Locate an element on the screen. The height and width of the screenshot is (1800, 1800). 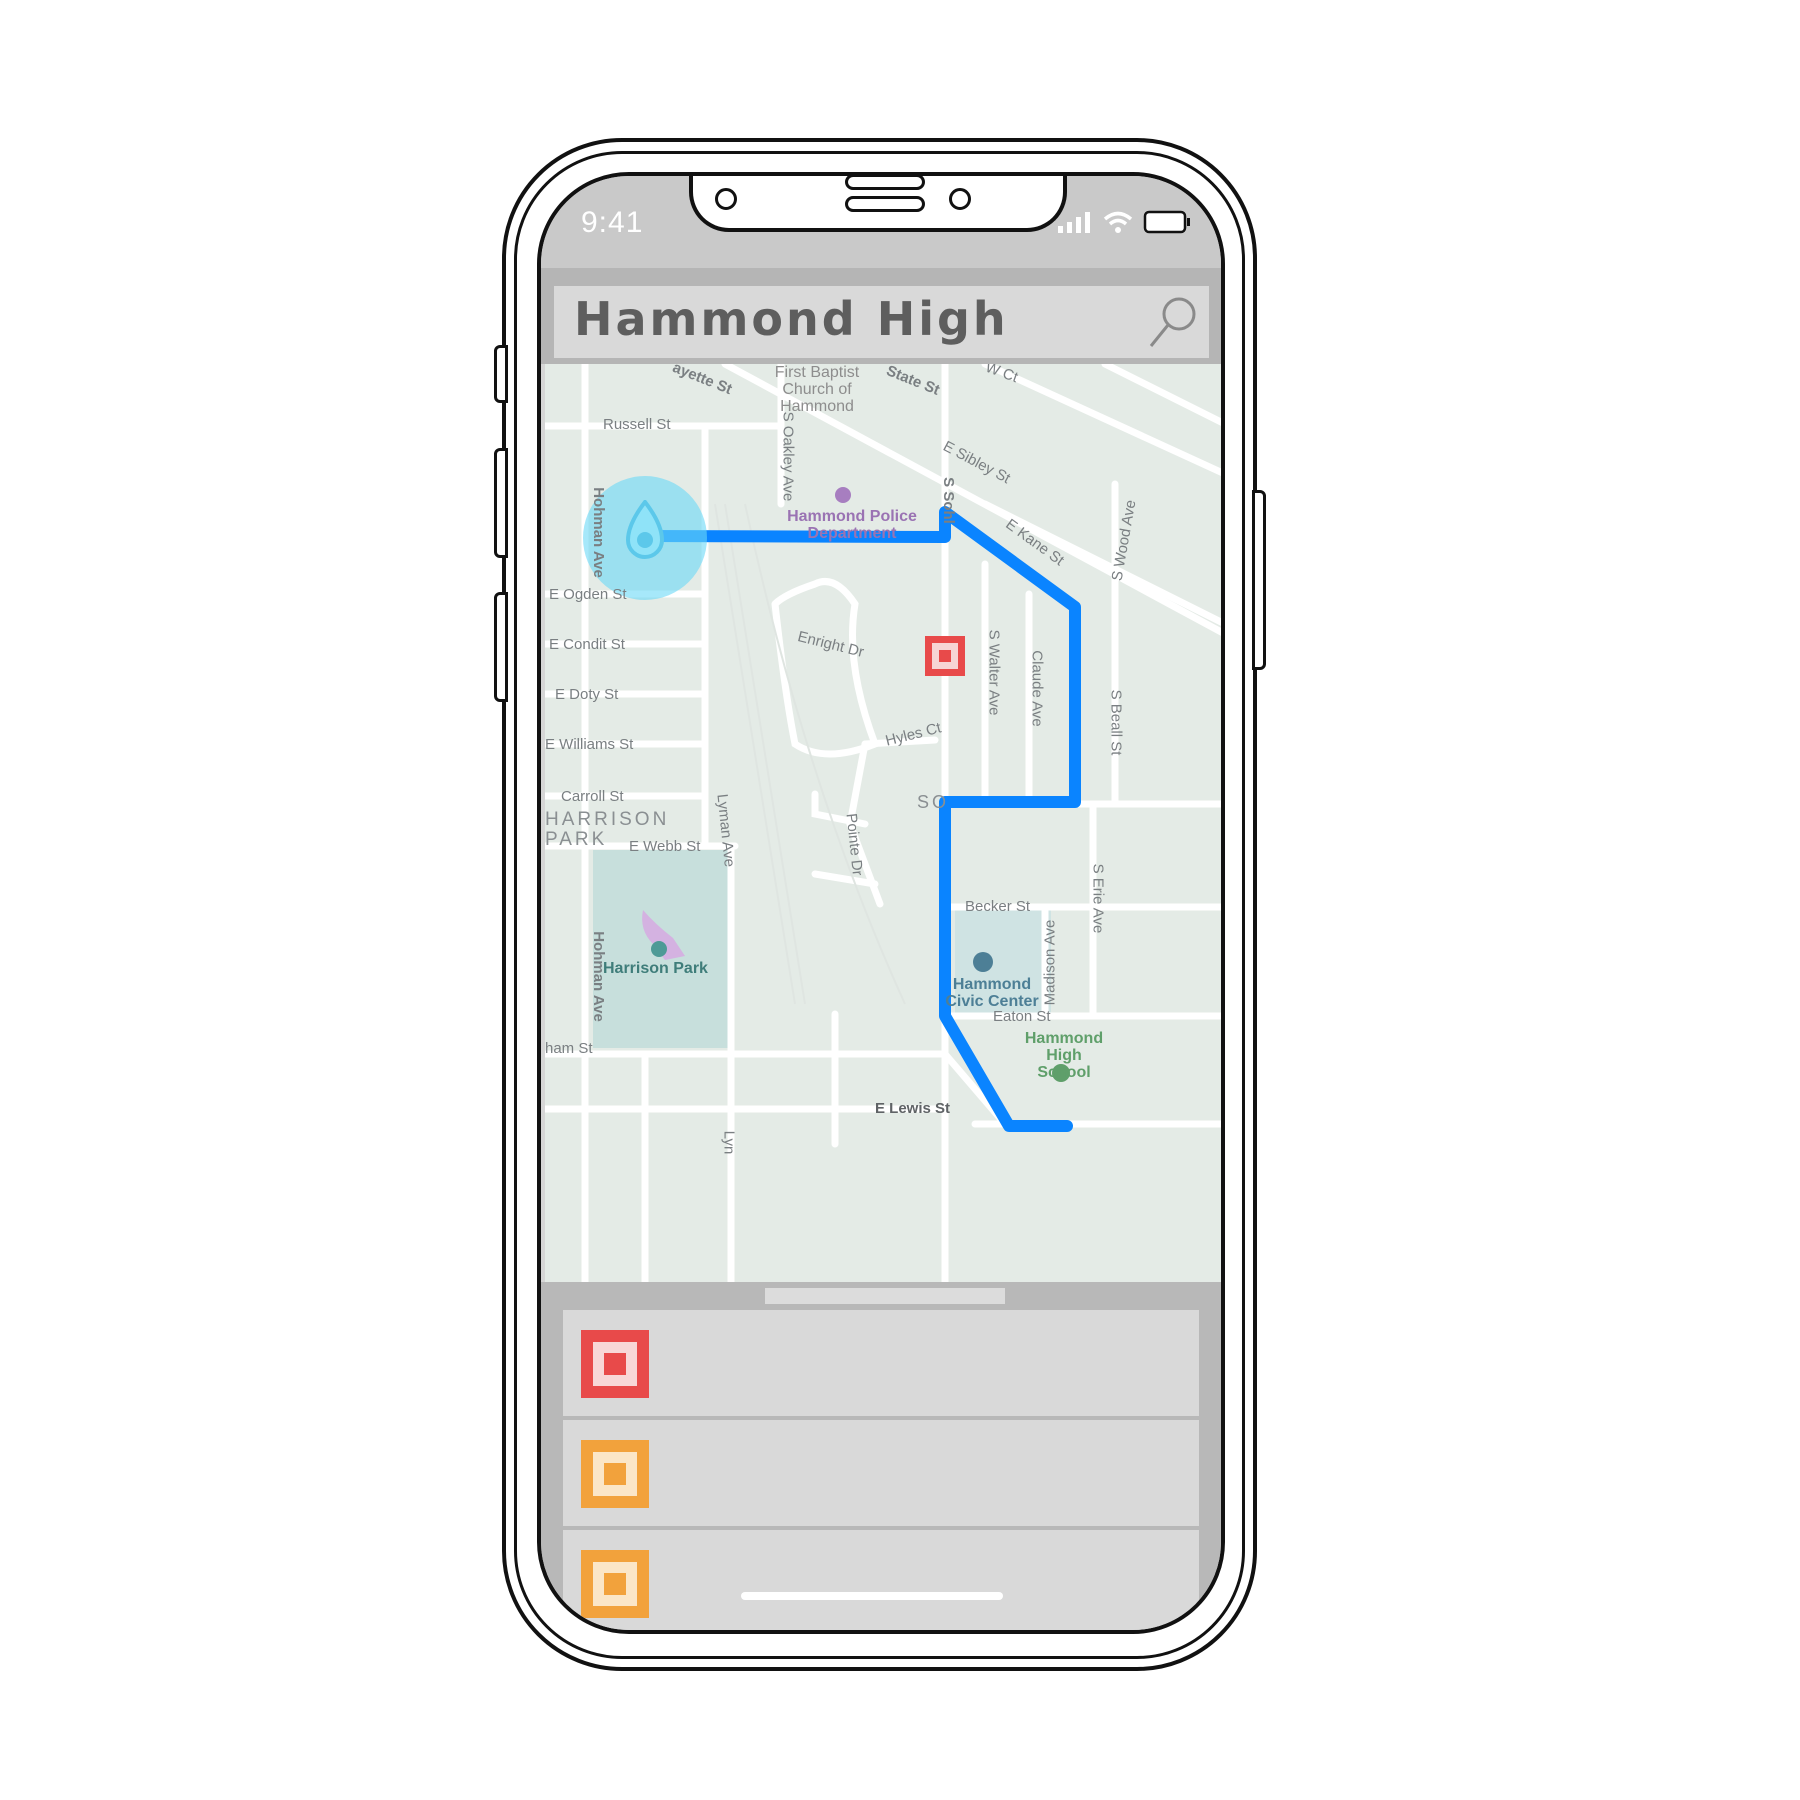
street-label: Madison Ave is located at coordinates (1050, 962).